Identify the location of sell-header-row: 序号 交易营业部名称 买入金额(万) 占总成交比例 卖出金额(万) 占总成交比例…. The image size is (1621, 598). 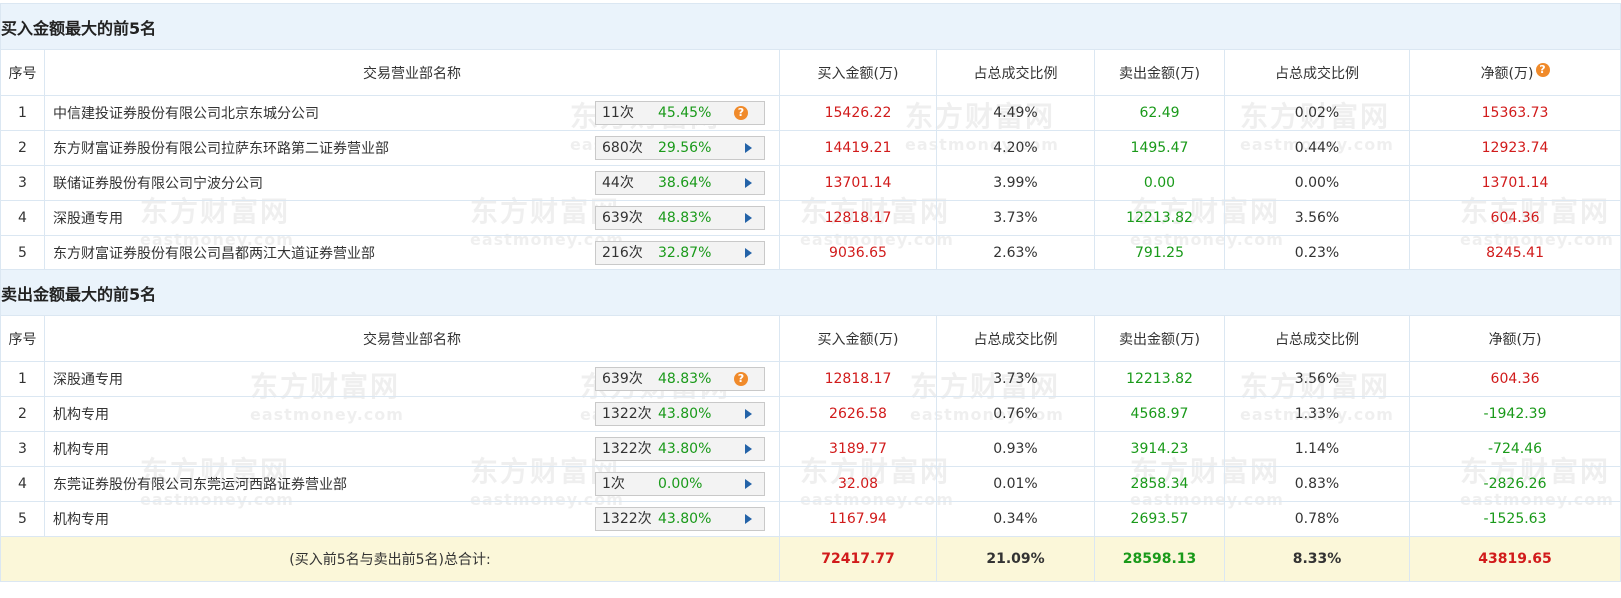
(810, 338).